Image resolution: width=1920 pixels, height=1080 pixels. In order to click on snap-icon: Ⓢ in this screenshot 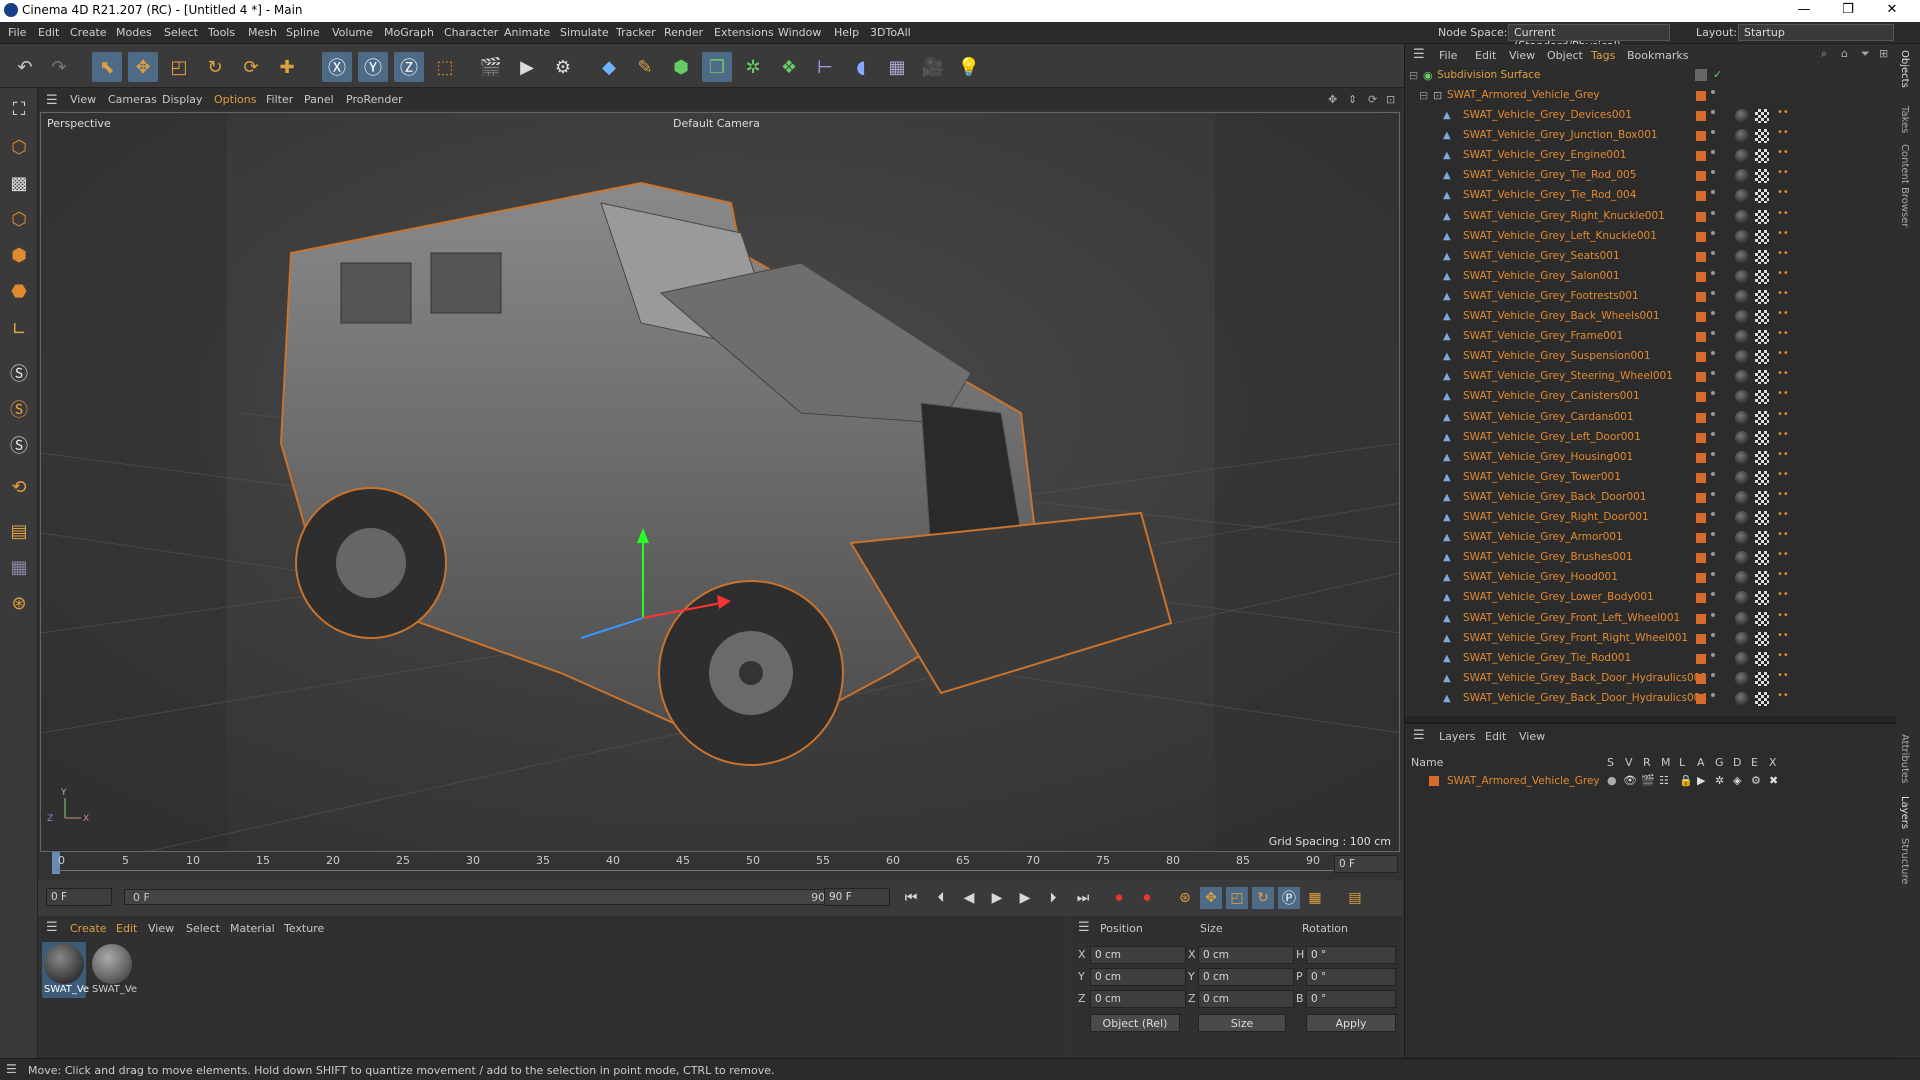, I will do `click(19, 373)`.